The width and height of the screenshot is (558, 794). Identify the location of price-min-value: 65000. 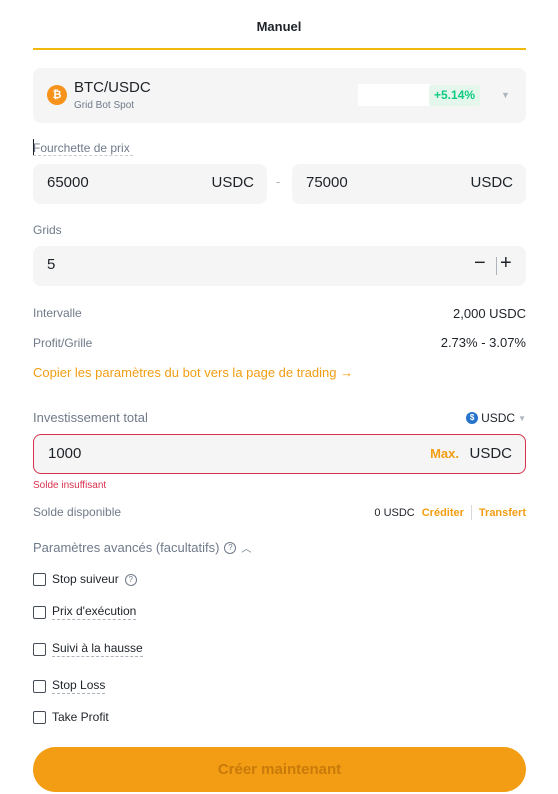
(68, 182).